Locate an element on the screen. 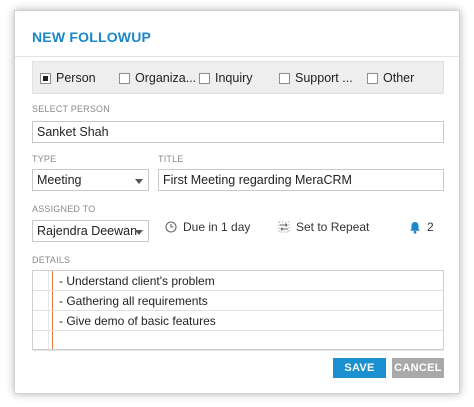 The image size is (474, 407). set-repeat-text: Set to Repeat is located at coordinates (333, 227).